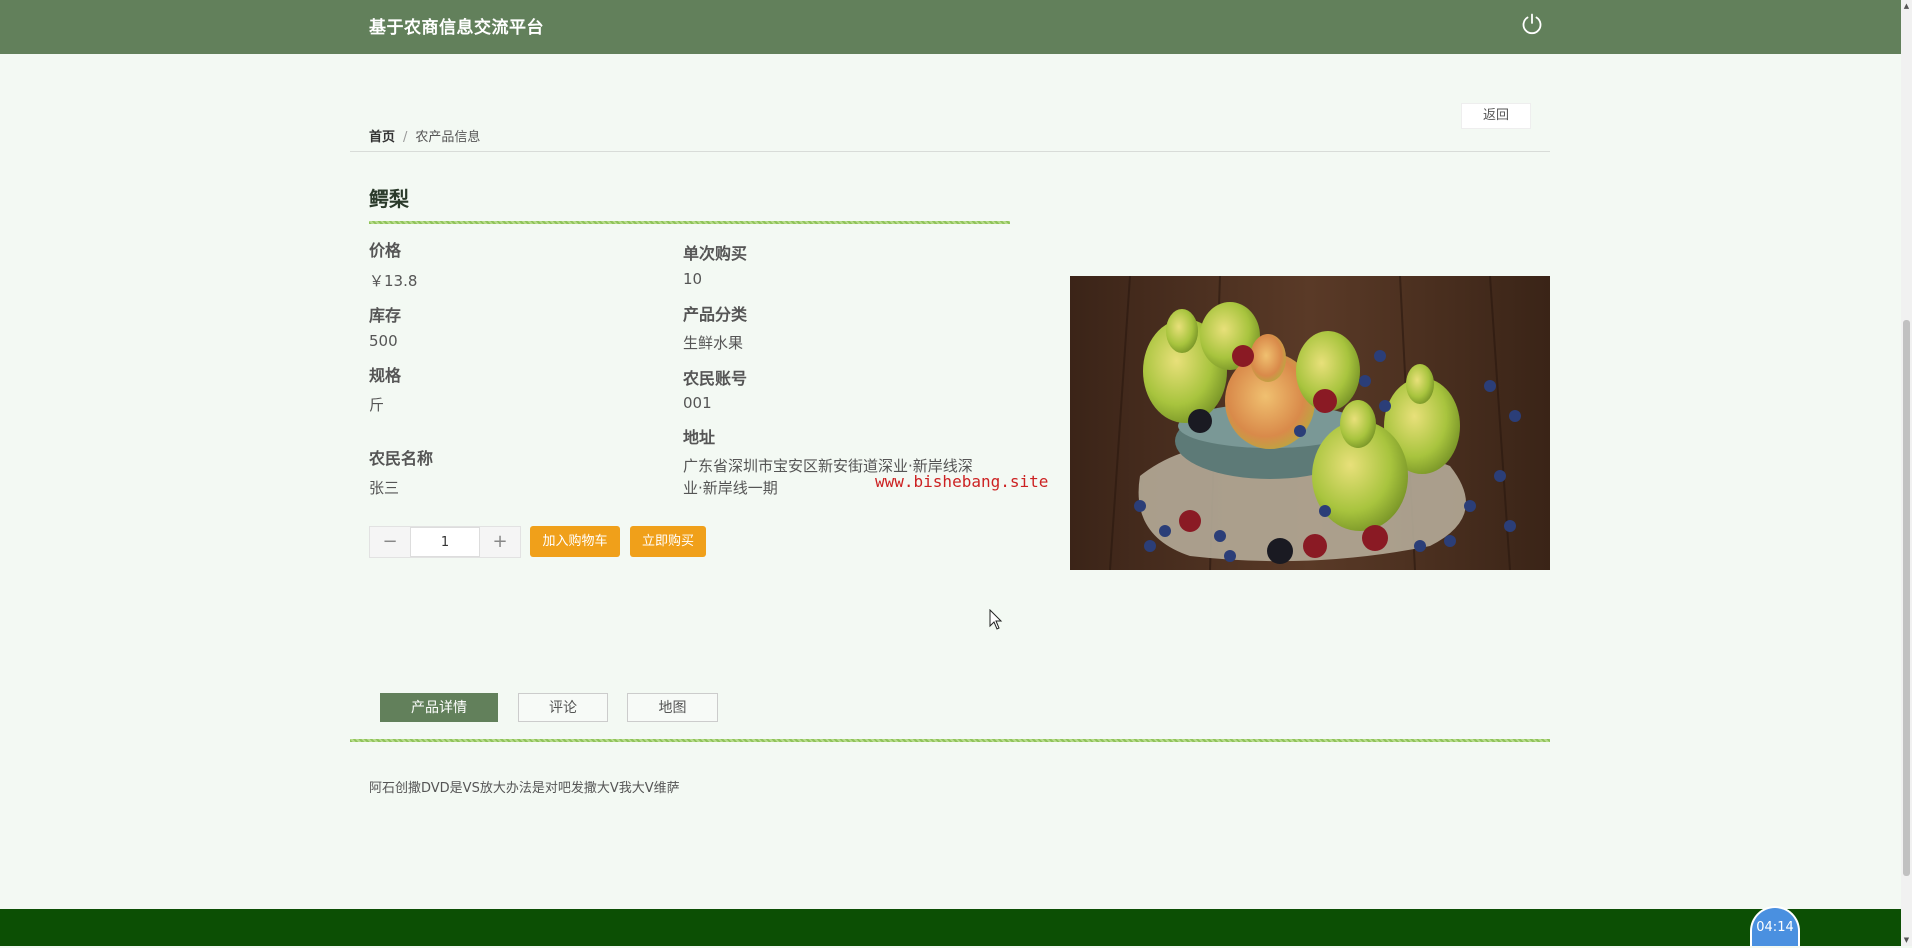  What do you see at coordinates (950, 151) in the screenshot?
I see `breadcrumb-divider` at bounding box center [950, 151].